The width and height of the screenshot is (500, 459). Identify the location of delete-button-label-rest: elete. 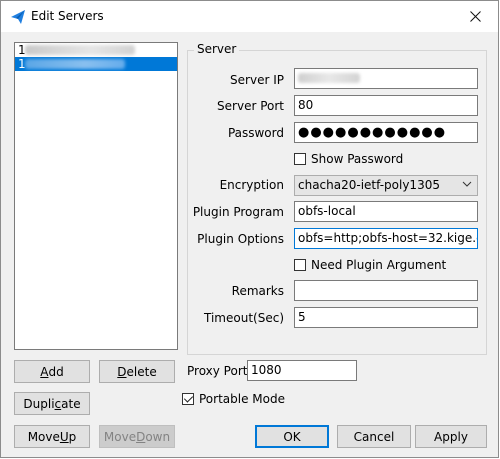
(141, 371).